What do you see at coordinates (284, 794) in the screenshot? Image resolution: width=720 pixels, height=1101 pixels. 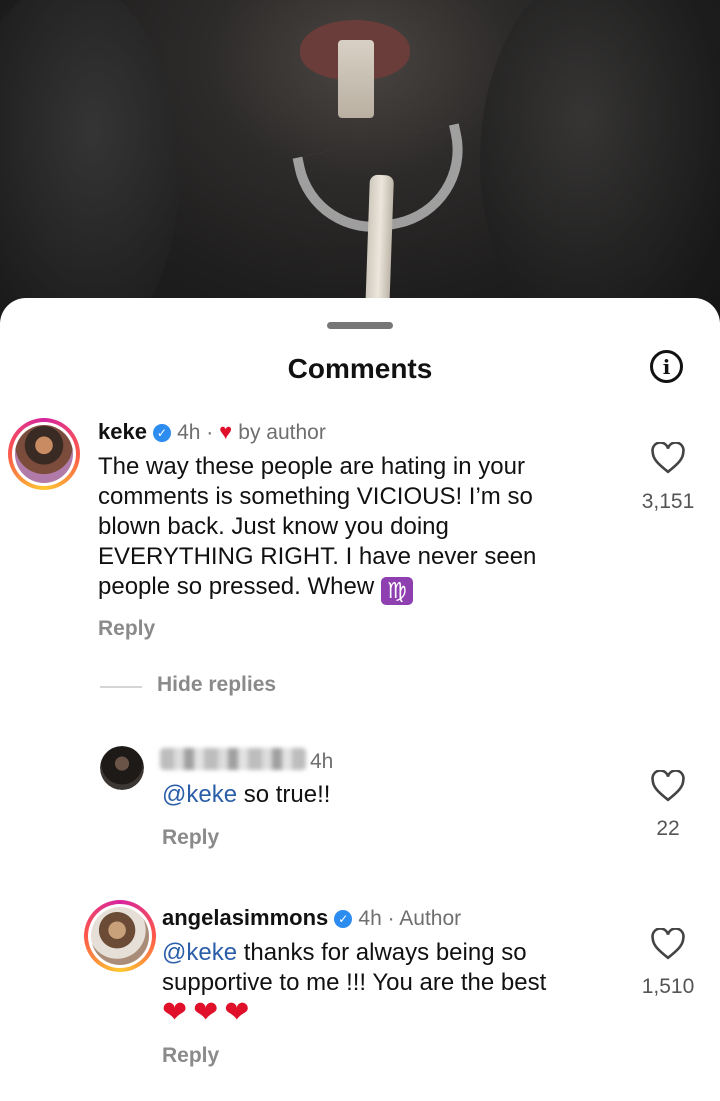 I see `reply-body: so true!!` at bounding box center [284, 794].